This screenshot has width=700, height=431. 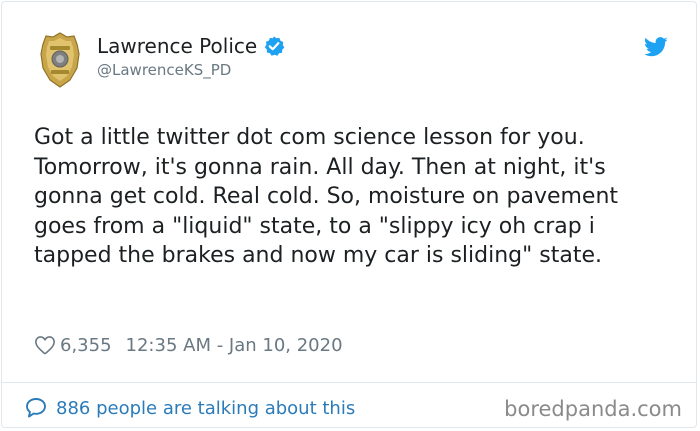 What do you see at coordinates (349, 382) in the screenshot?
I see `footer-divider` at bounding box center [349, 382].